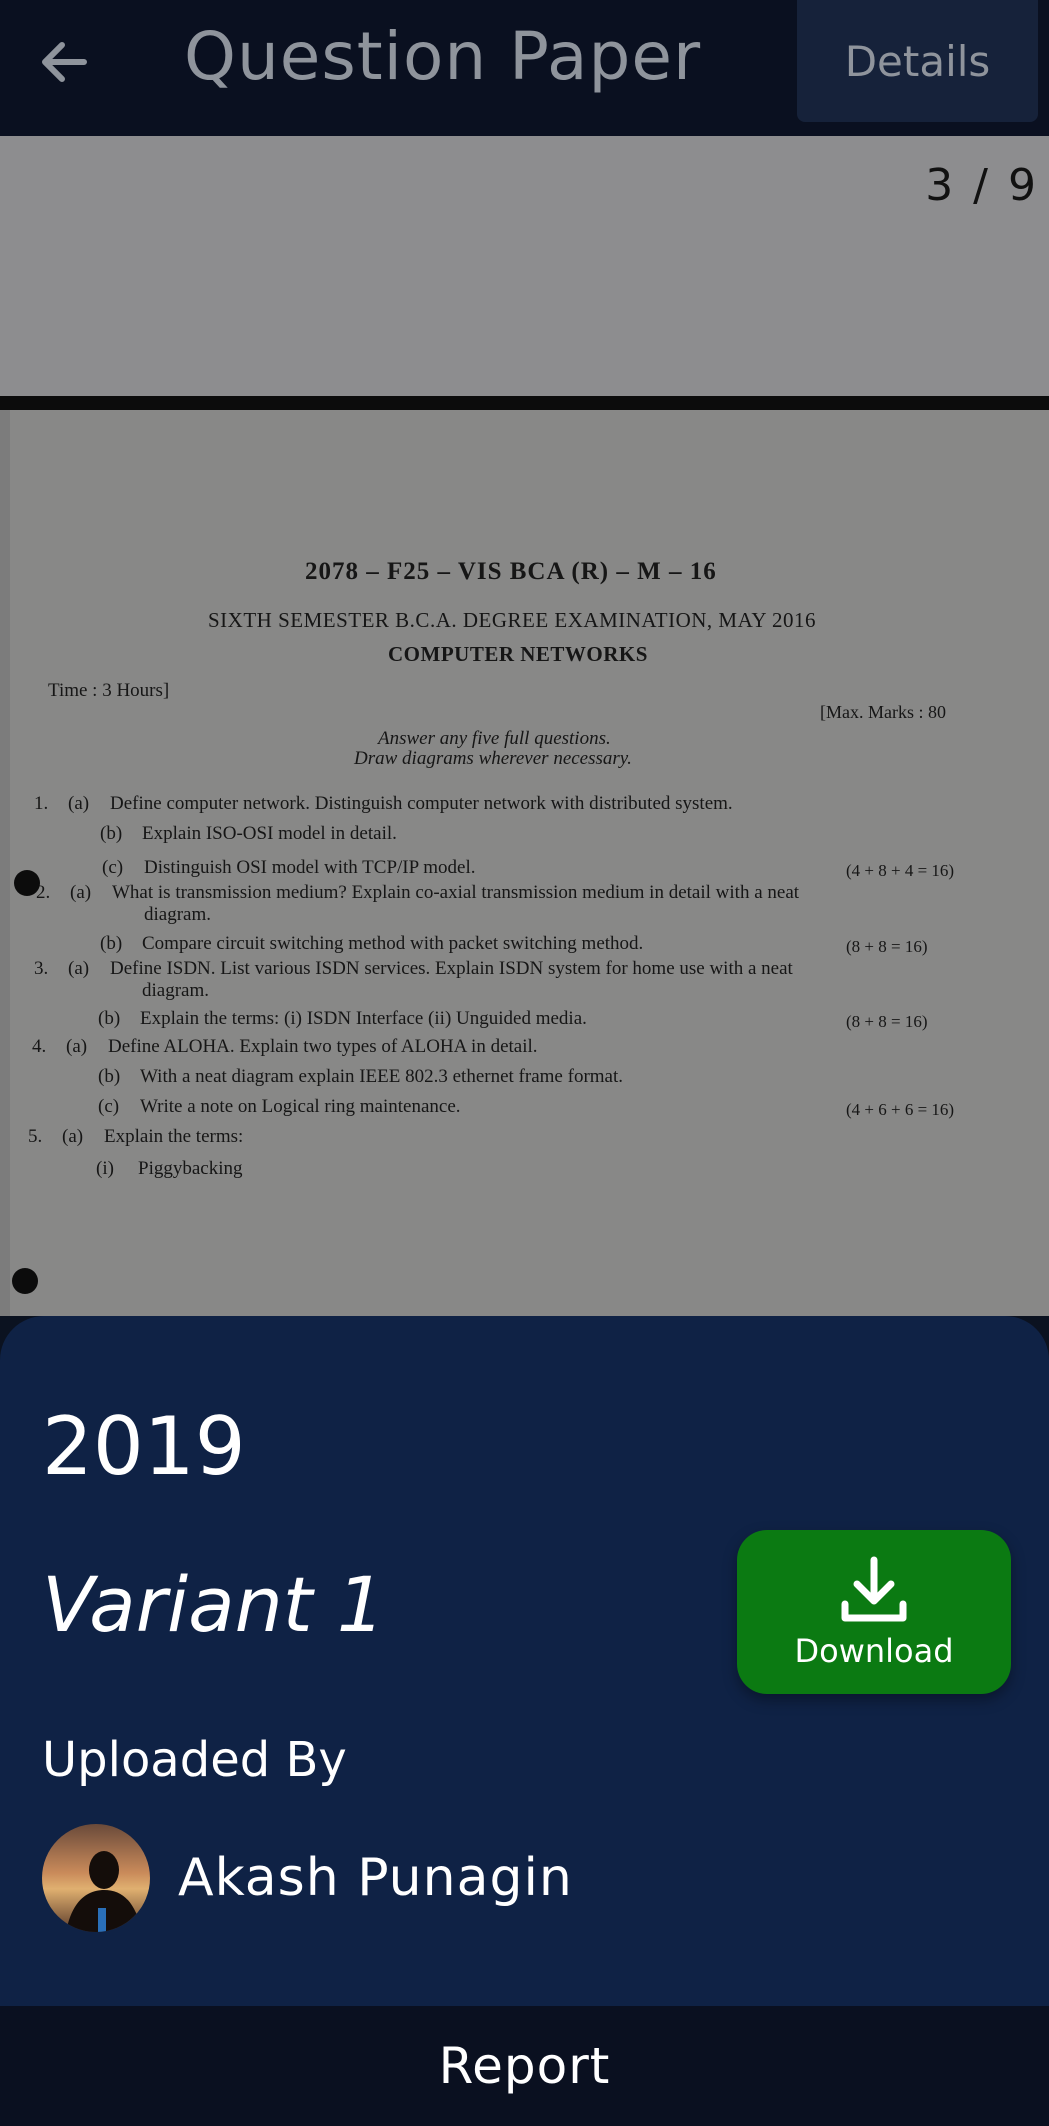 Image resolution: width=1049 pixels, height=2126 pixels. What do you see at coordinates (41, 803) in the screenshot?
I see `question-number: 1.` at bounding box center [41, 803].